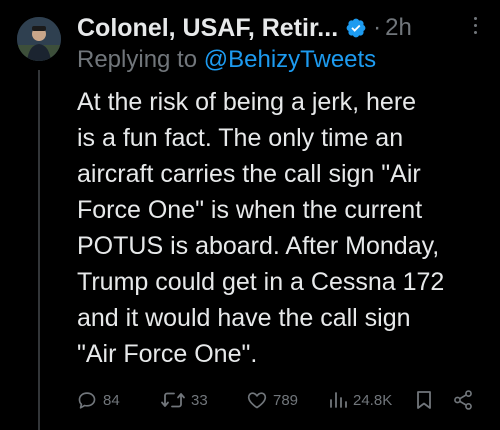 This screenshot has height=430, width=500. Describe the element at coordinates (173, 400) in the screenshot. I see `repost-icon` at that location.